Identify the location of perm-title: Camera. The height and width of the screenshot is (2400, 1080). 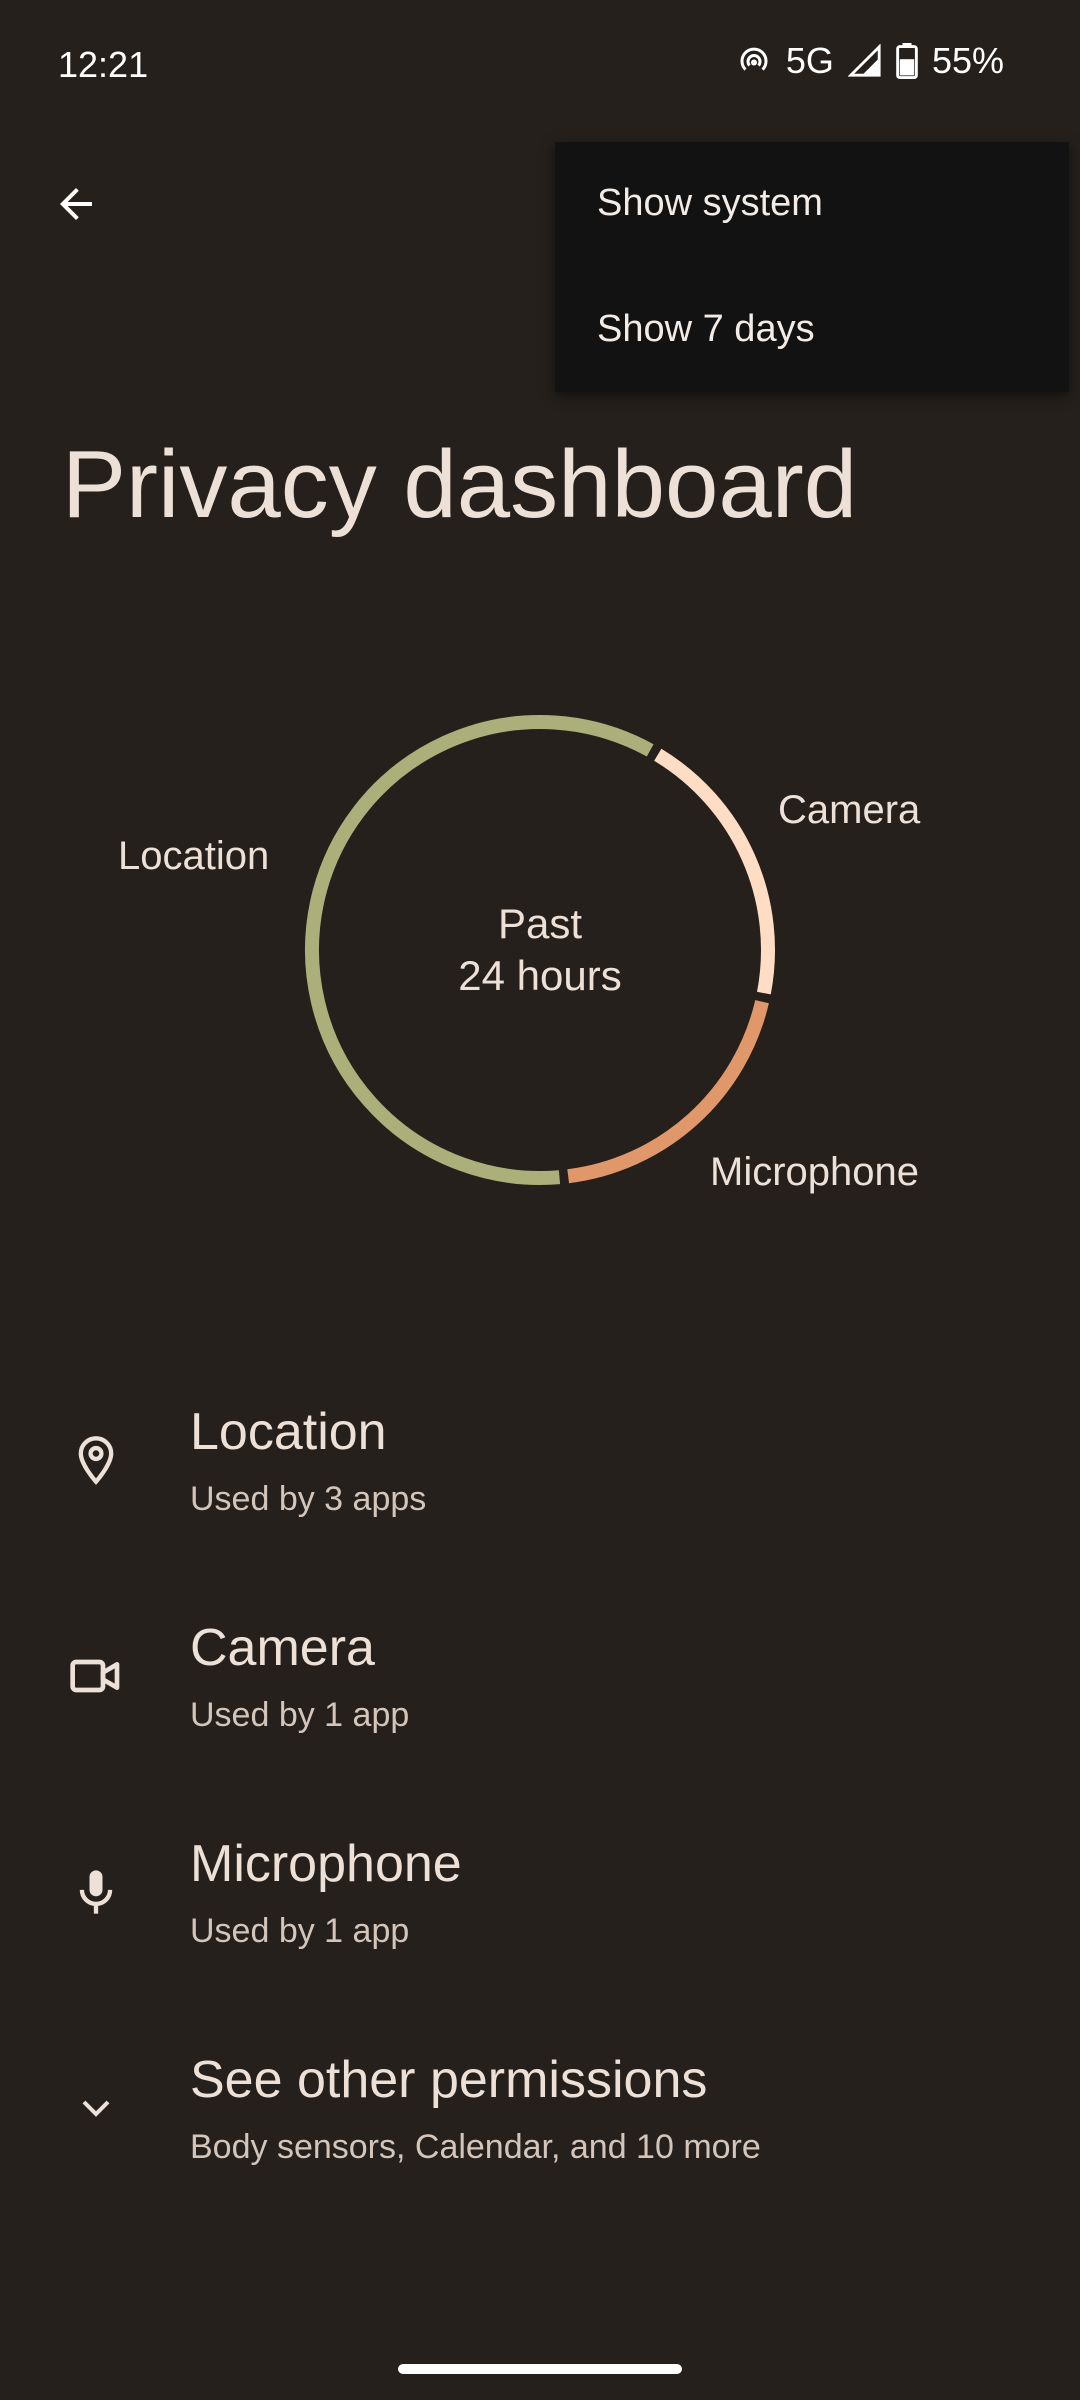
(282, 1648).